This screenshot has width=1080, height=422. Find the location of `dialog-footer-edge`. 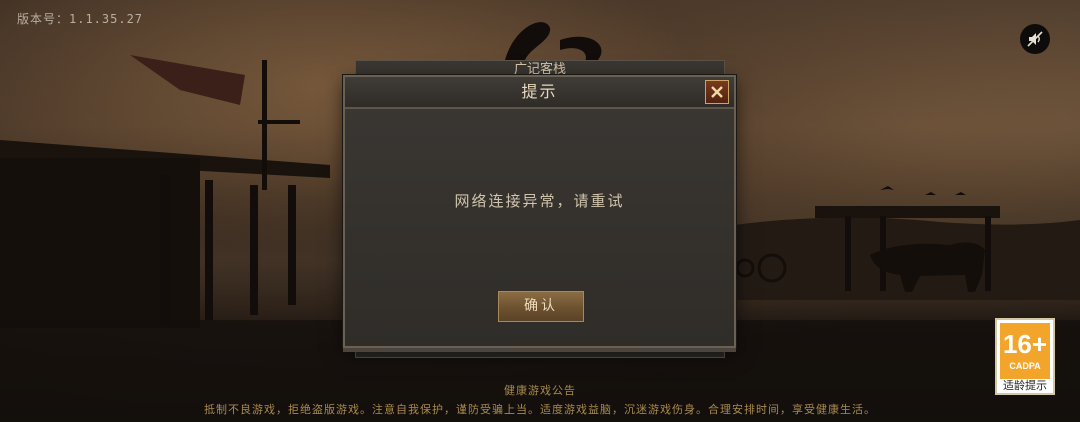

dialog-footer-edge is located at coordinates (539, 350).